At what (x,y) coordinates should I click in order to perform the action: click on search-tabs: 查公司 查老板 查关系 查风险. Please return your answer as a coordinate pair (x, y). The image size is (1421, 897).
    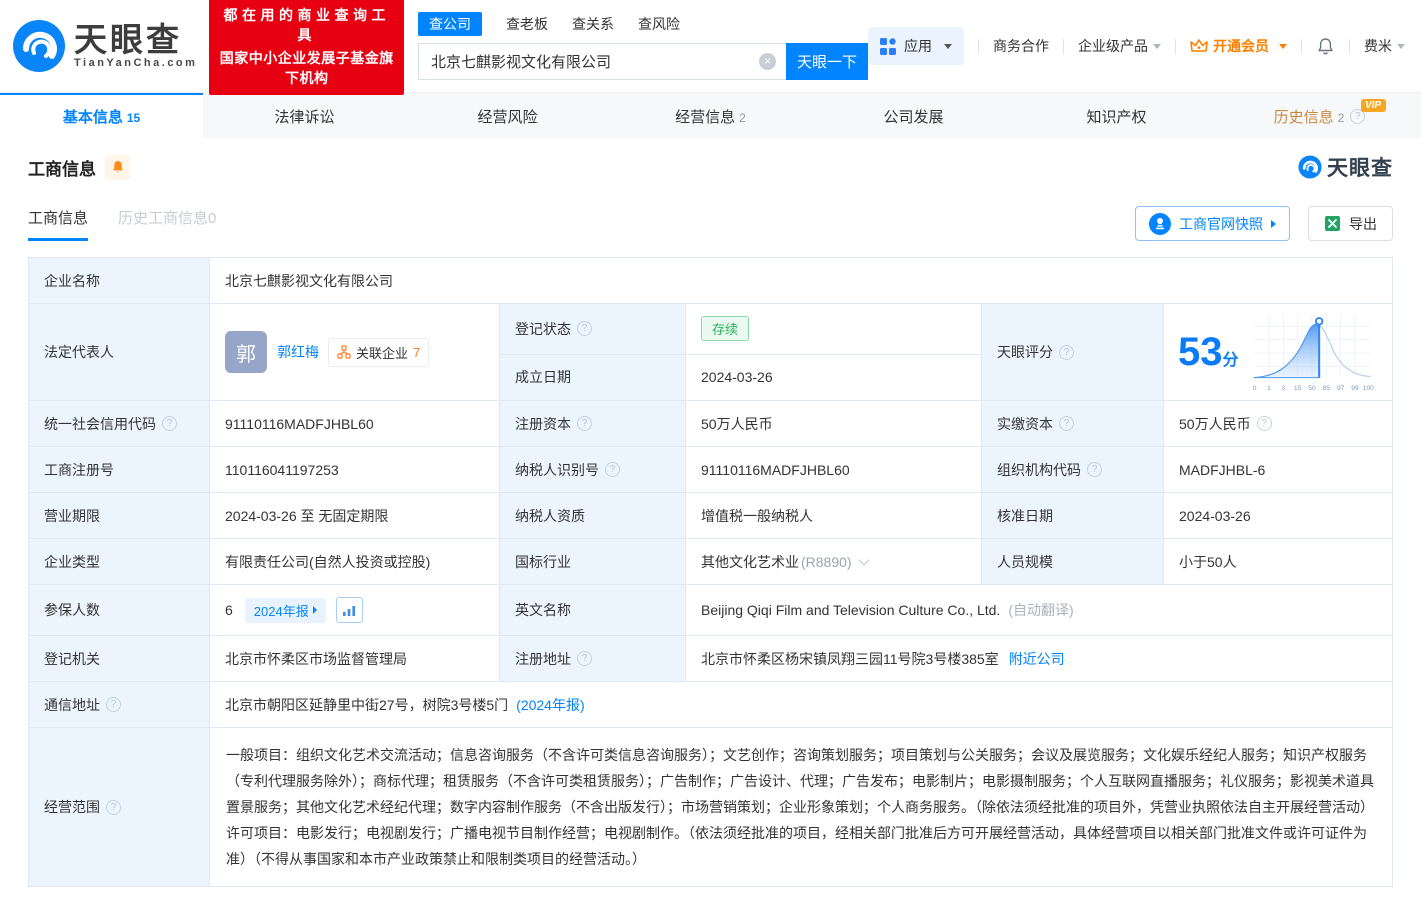
    Looking at the image, I should click on (643, 24).